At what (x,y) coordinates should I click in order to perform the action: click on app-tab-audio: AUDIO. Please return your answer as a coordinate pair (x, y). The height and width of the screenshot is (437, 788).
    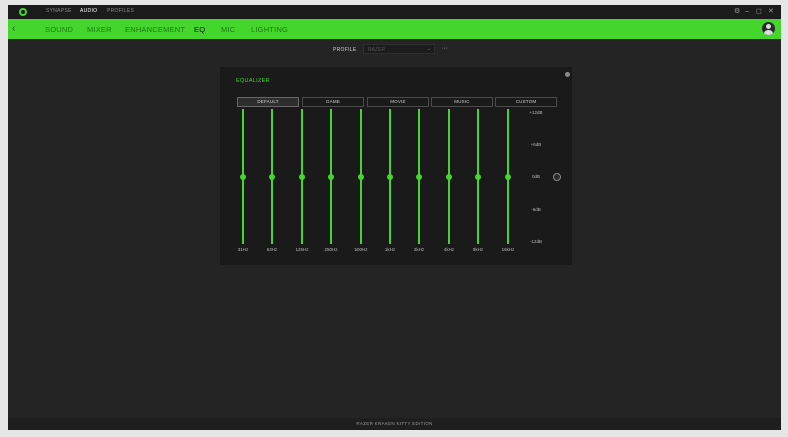
    Looking at the image, I should click on (88, 11).